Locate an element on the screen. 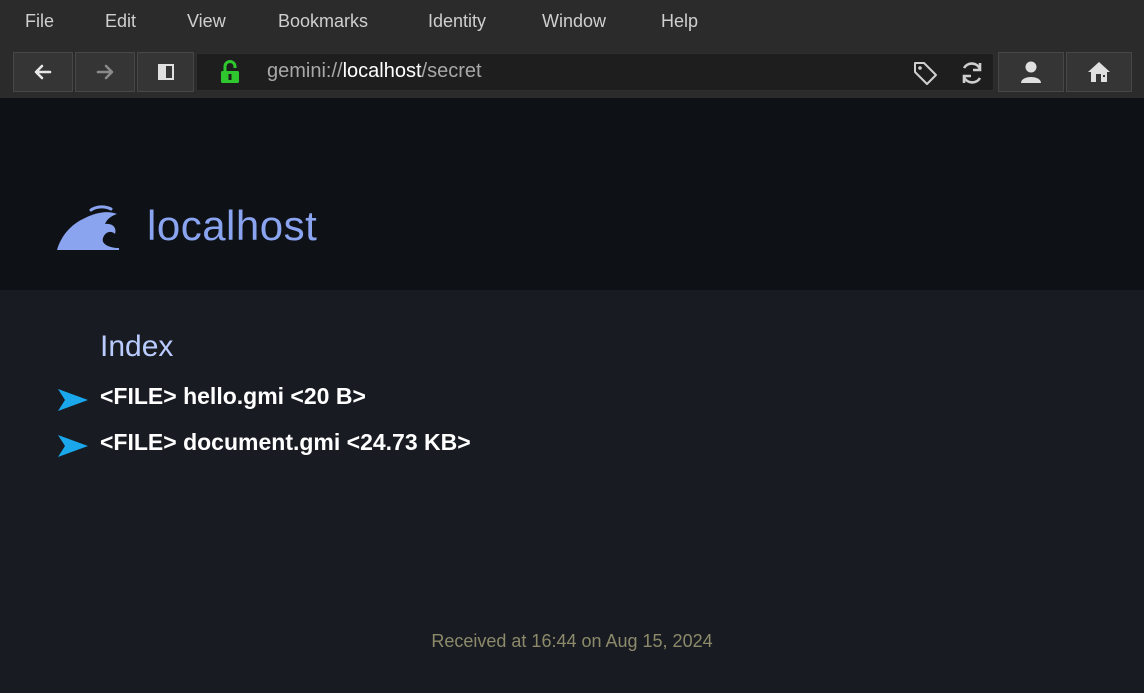 This screenshot has height=693, width=1144. link-document-gmi: <FILE> document.gmi <24.73 KB> is located at coordinates (285, 442).